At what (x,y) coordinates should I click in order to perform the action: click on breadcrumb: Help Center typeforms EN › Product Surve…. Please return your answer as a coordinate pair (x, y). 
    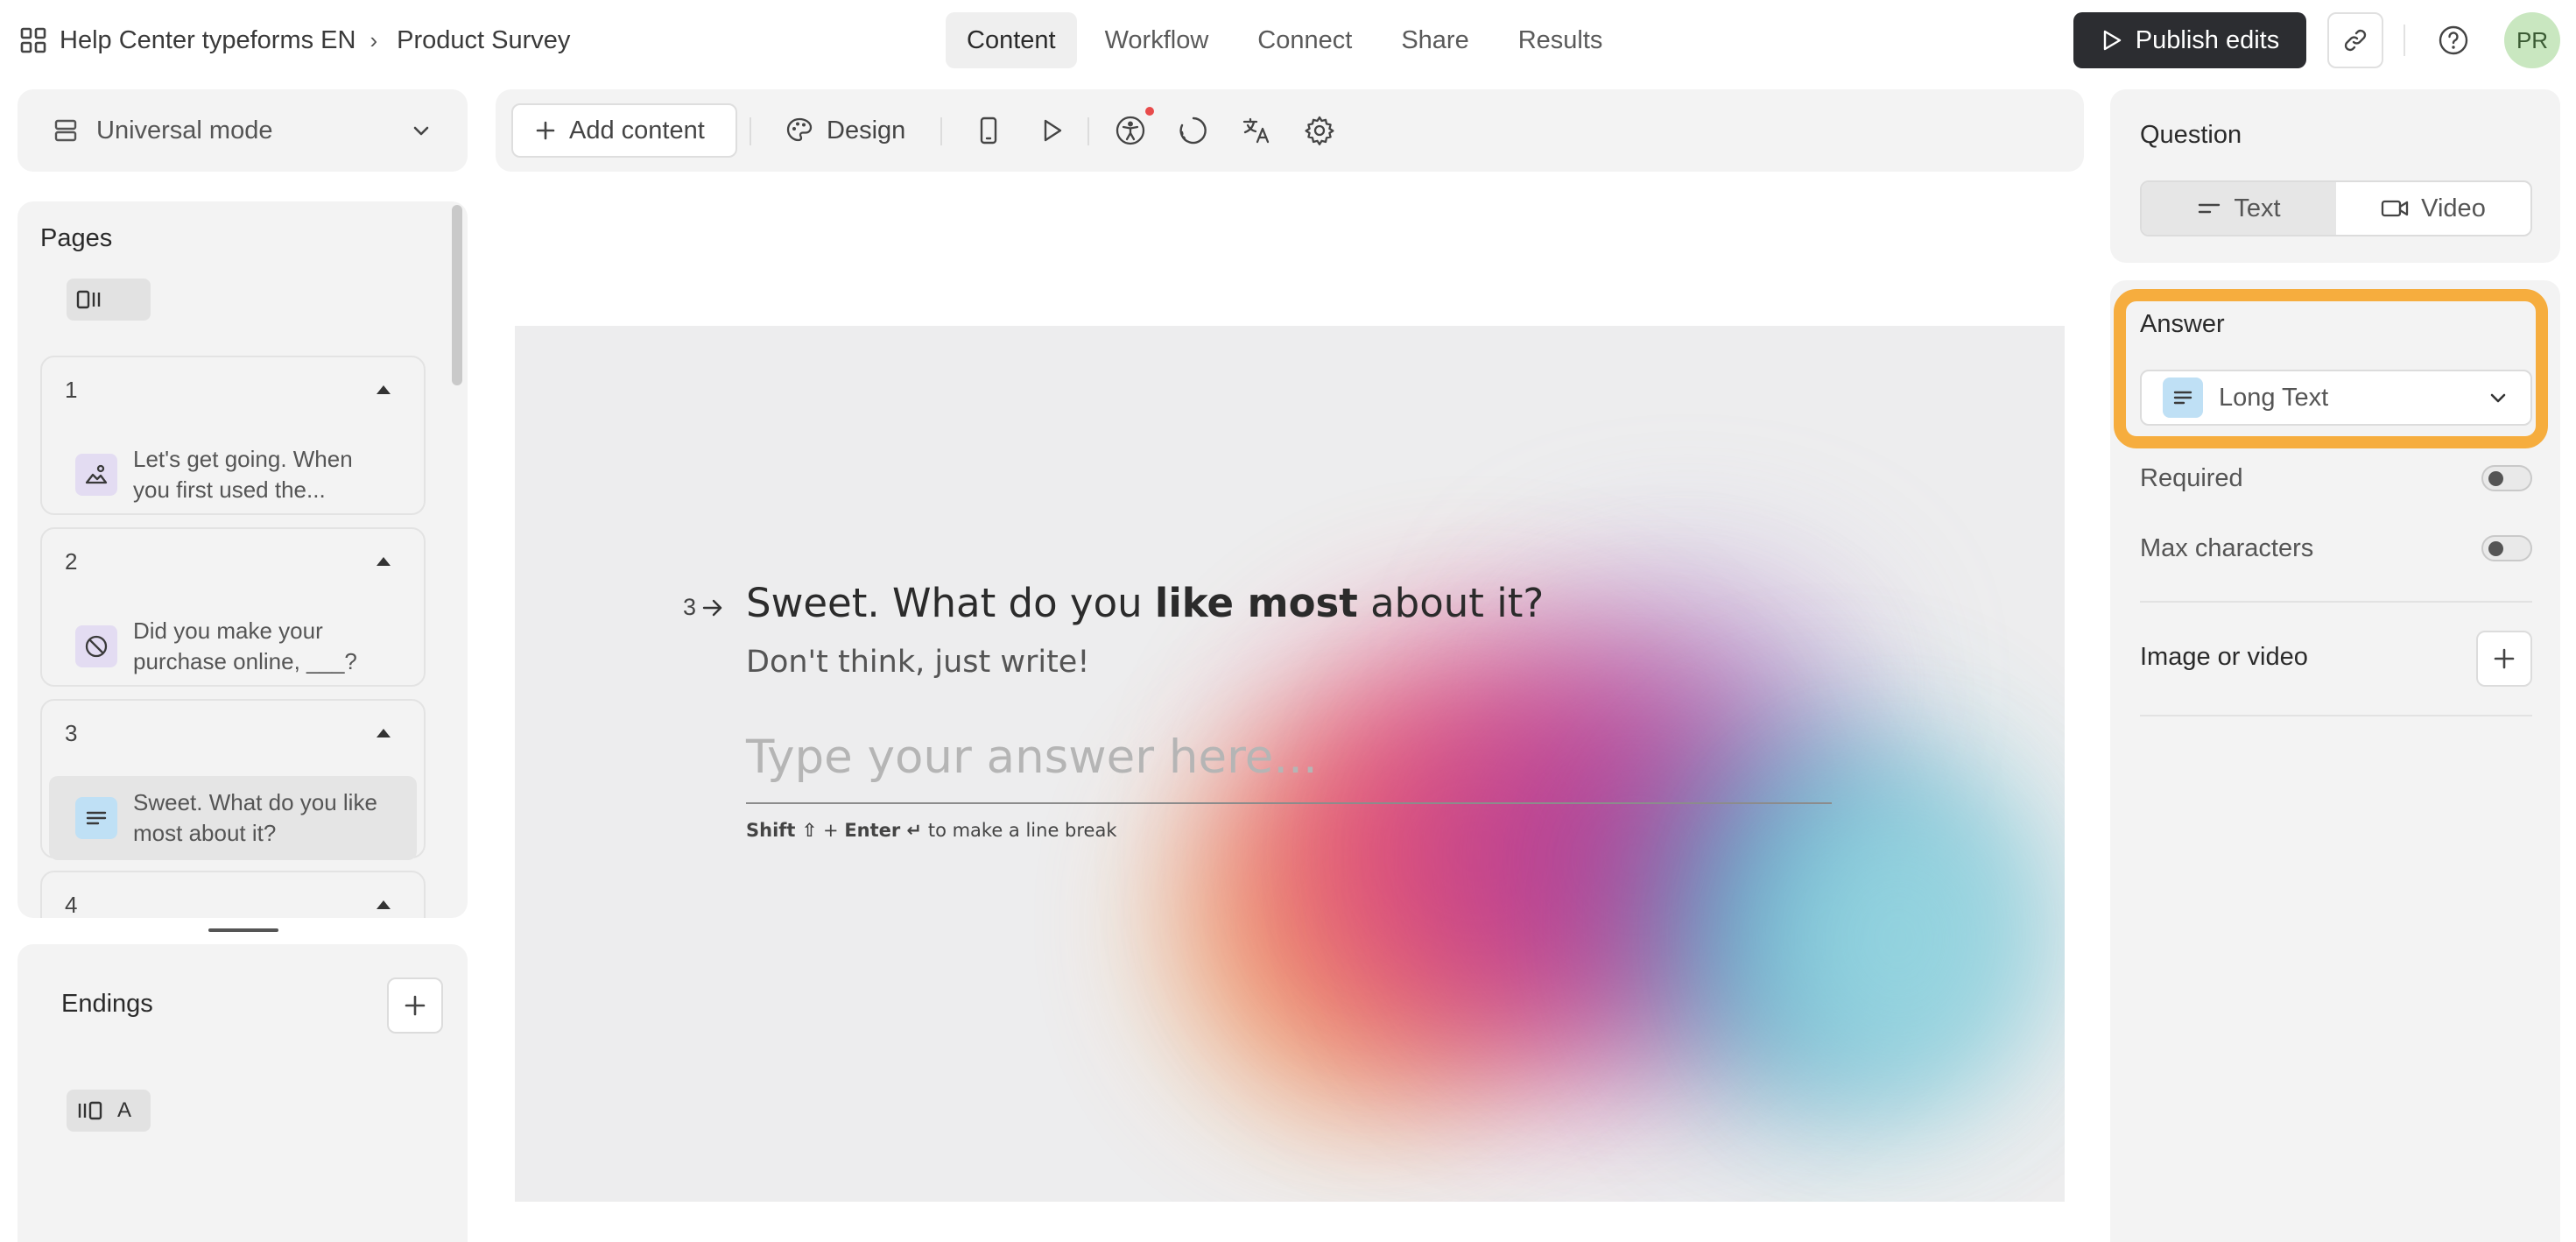
    Looking at the image, I should click on (294, 40).